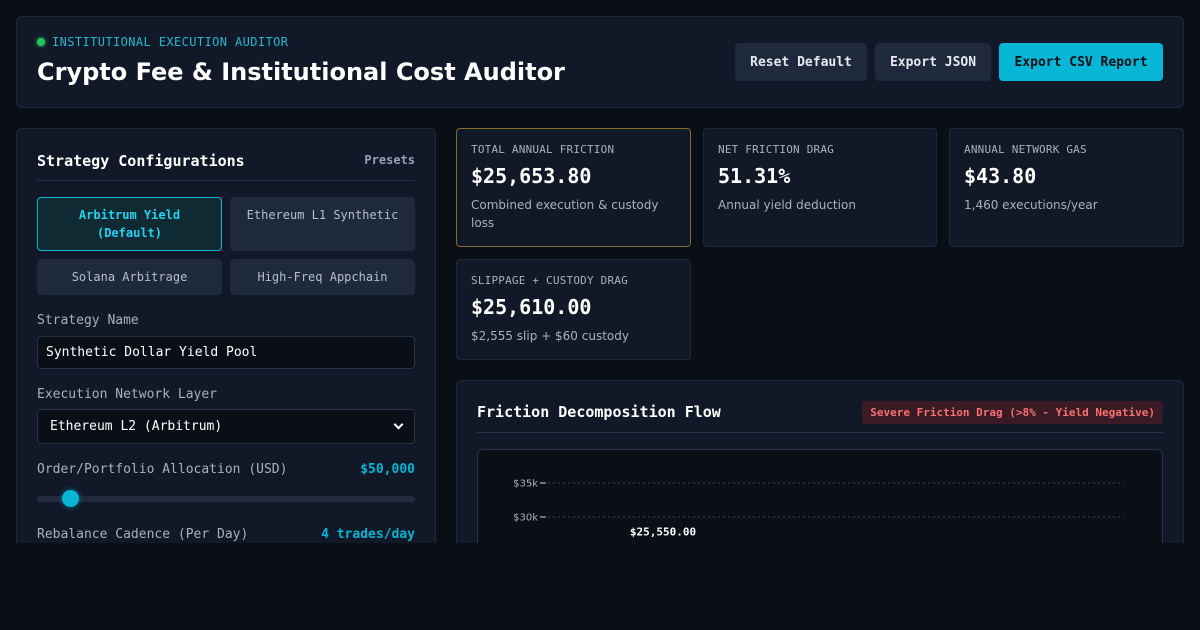  Describe the element at coordinates (162, 469) in the screenshot. I see `allocation-label: Order/Portfolio Allocation (USD)` at that location.